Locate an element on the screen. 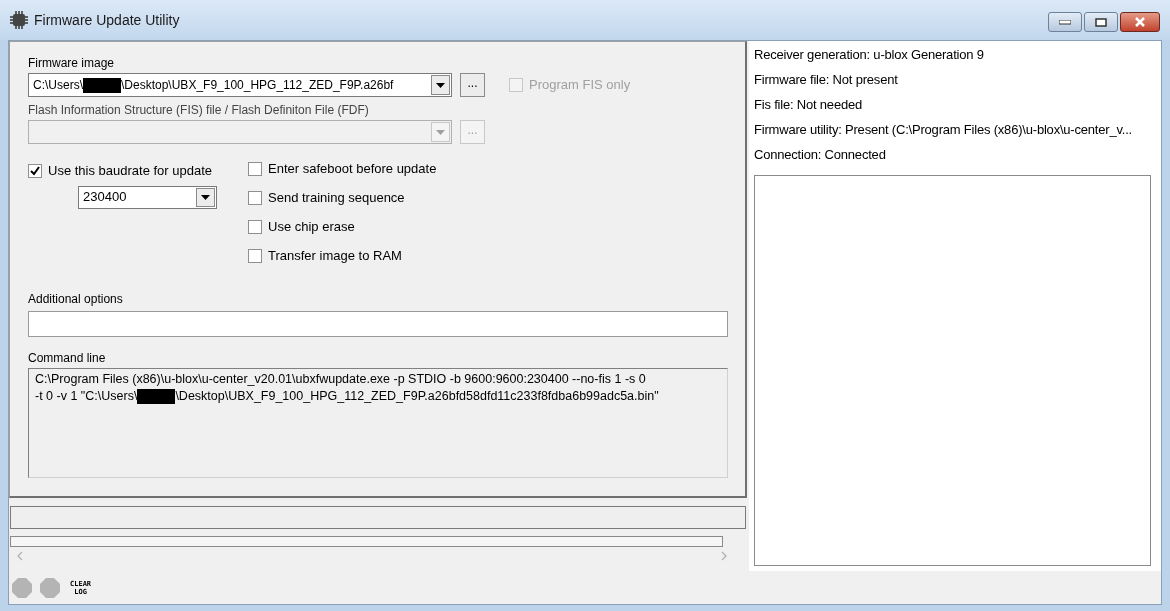 The width and height of the screenshot is (1170, 611). close-button is located at coordinates (1140, 22).